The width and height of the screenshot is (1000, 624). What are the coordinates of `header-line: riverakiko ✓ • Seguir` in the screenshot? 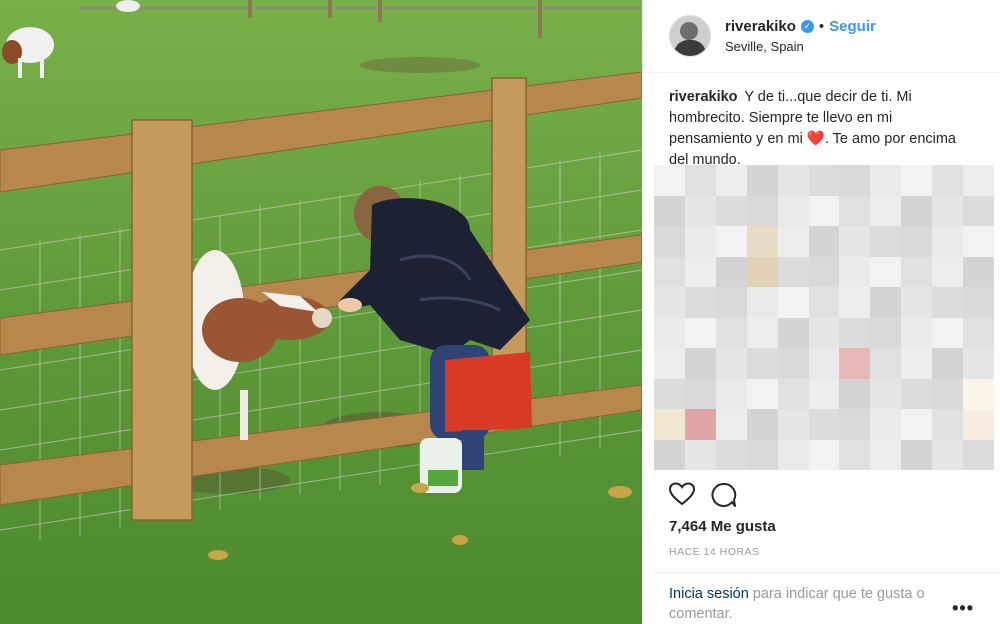 It's located at (800, 26).